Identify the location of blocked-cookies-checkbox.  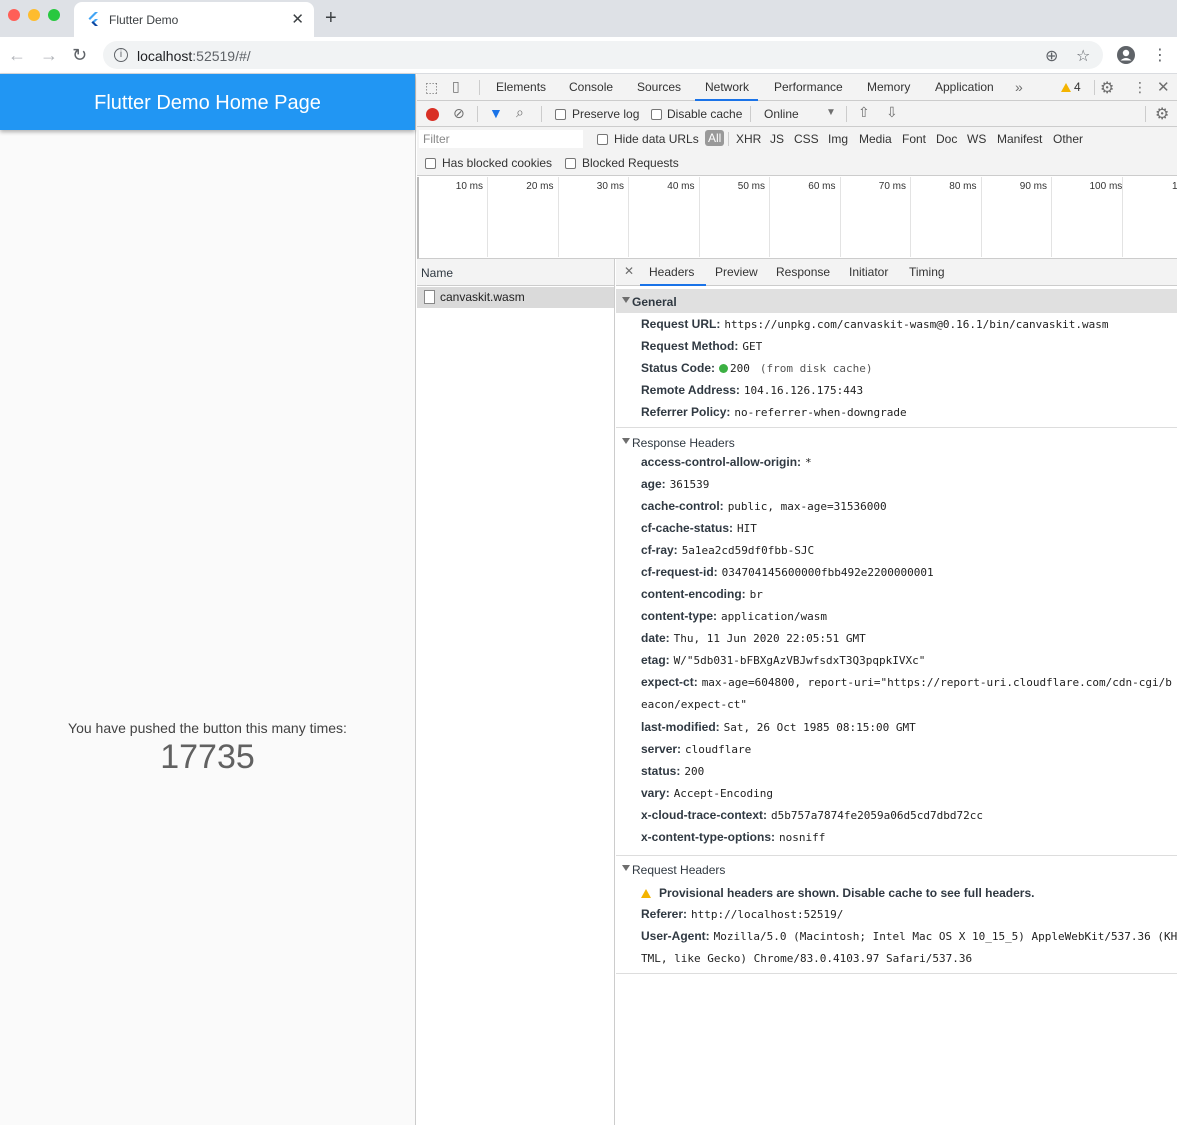
(430, 163).